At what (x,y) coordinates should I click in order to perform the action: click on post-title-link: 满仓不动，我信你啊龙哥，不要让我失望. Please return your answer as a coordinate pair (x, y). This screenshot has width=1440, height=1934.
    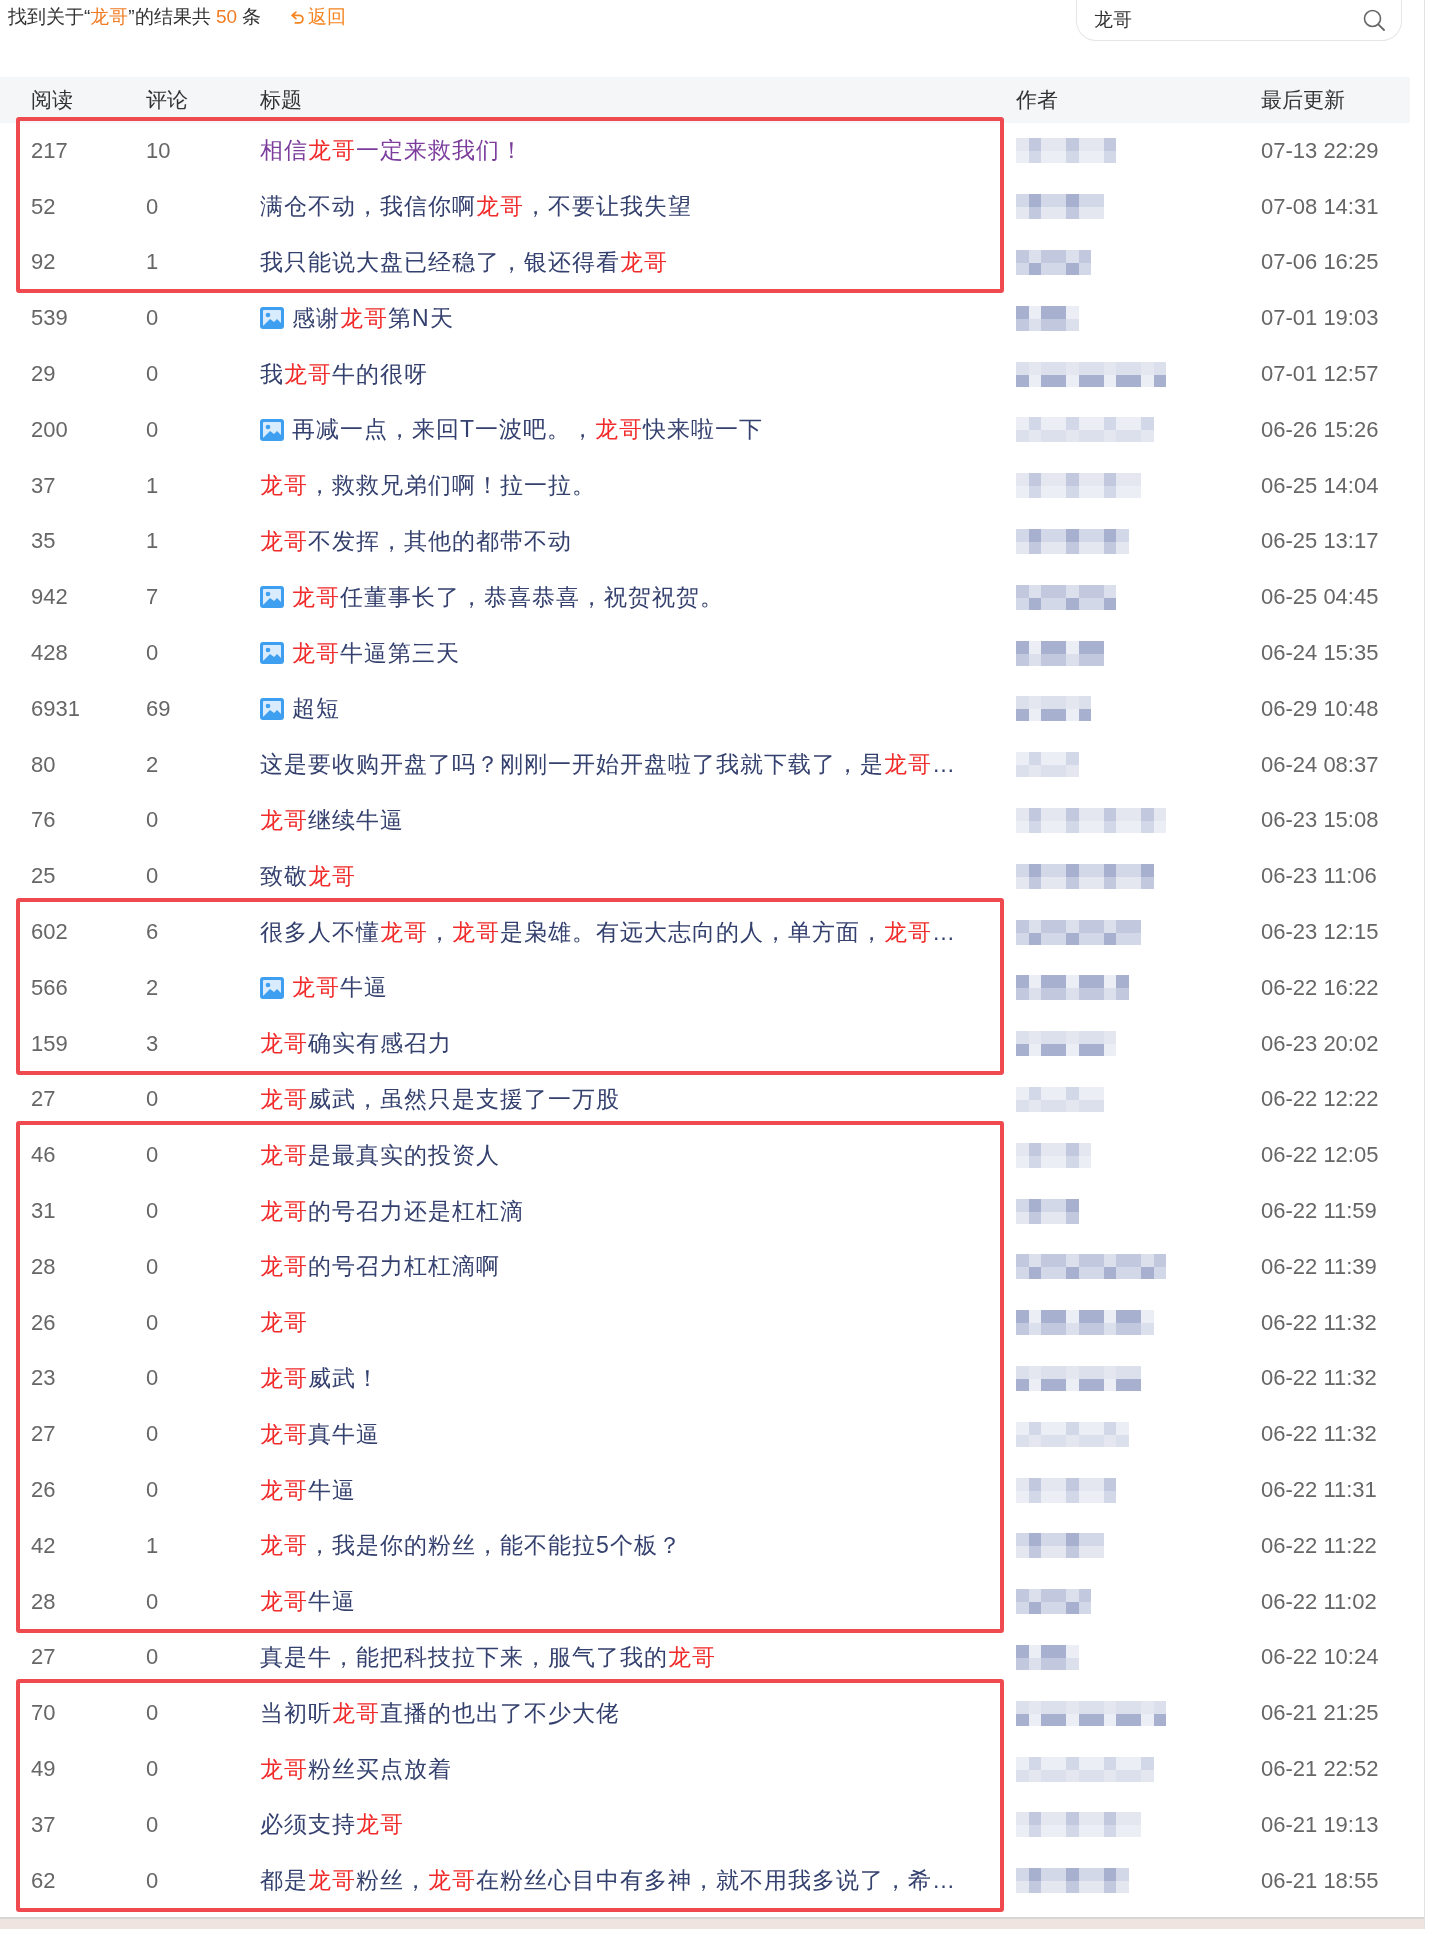
    Looking at the image, I should click on (476, 207).